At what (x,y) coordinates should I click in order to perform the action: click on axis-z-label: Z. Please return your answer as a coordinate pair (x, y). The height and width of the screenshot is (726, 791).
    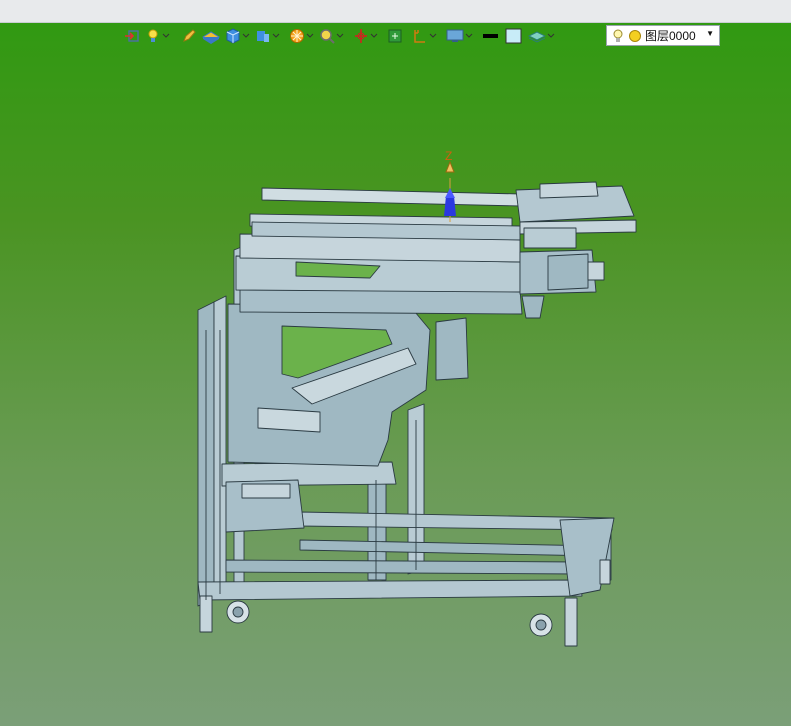
    Looking at the image, I should click on (448, 156).